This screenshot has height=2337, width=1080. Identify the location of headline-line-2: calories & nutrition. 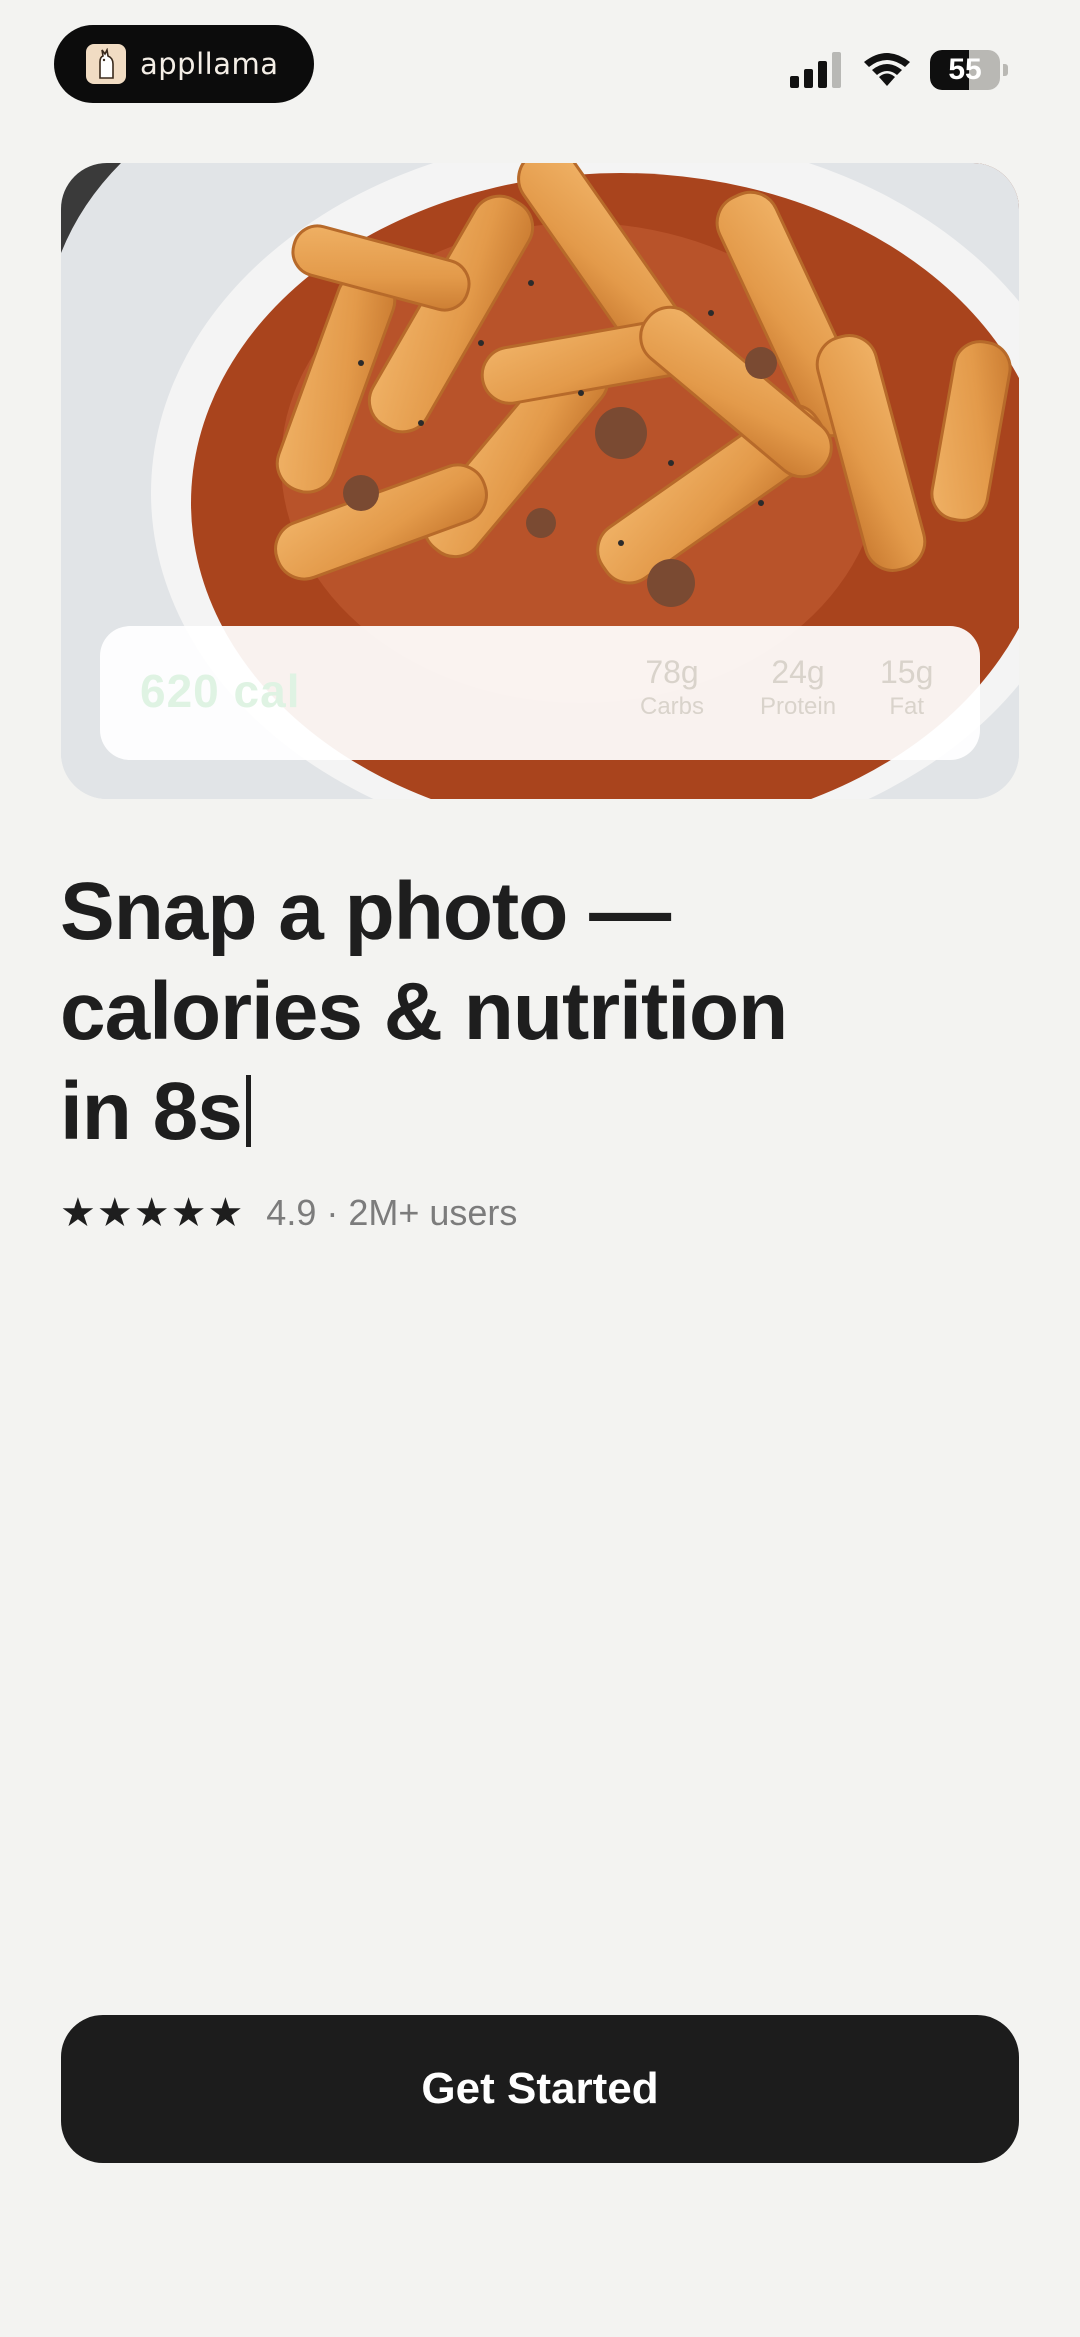
(424, 1011).